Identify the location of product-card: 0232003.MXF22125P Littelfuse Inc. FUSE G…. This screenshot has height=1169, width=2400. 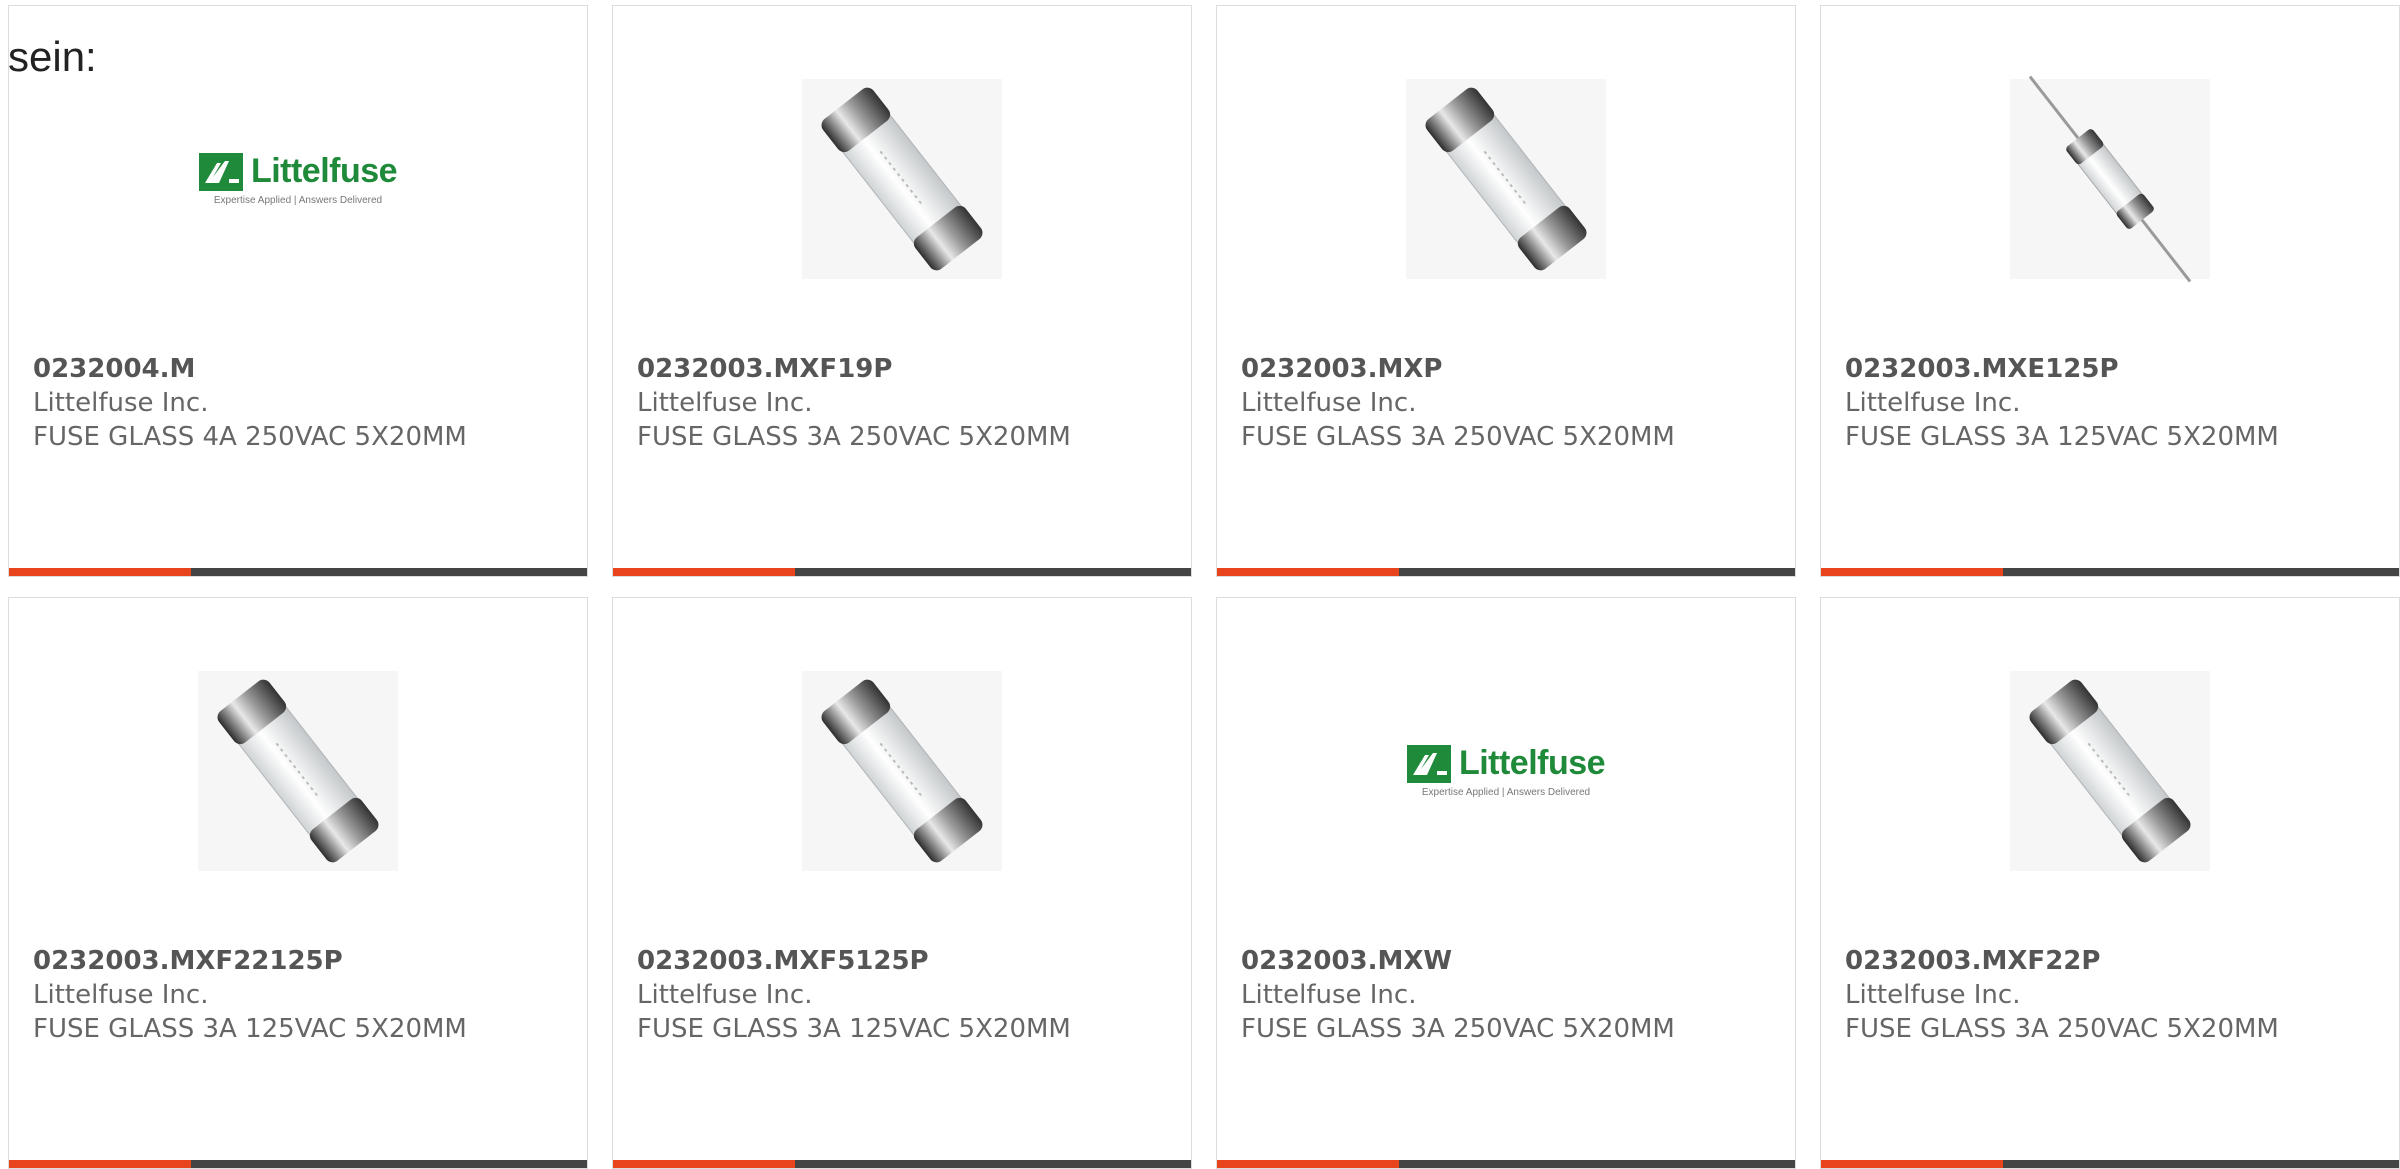
(298, 883).